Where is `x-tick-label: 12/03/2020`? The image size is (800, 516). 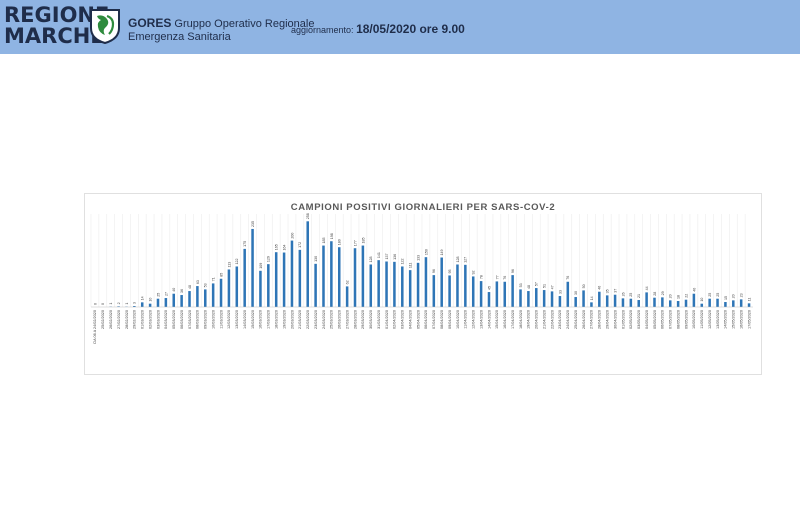
x-tick-label: 12/03/2020 is located at coordinates (229, 319).